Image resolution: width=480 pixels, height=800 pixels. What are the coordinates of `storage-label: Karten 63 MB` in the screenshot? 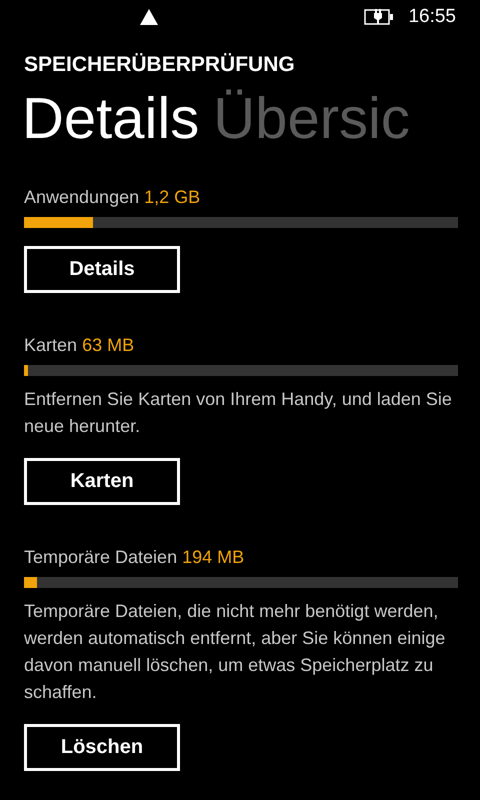 It's located at (80, 345).